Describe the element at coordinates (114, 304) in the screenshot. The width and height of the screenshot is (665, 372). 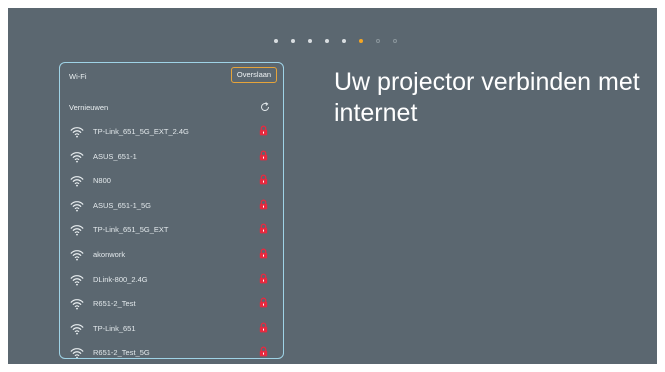
I see `network-name: R651-2_Test` at that location.